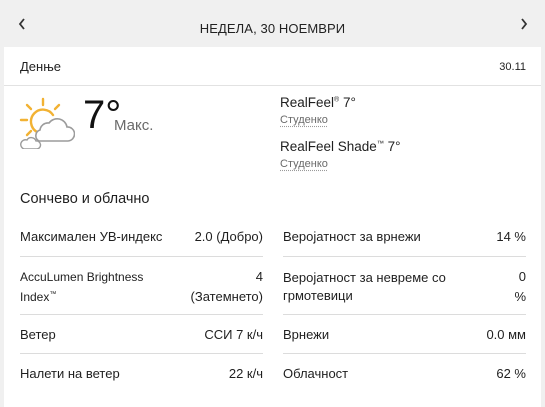  What do you see at coordinates (41, 66) in the screenshot?
I see `day-label: Денње` at bounding box center [41, 66].